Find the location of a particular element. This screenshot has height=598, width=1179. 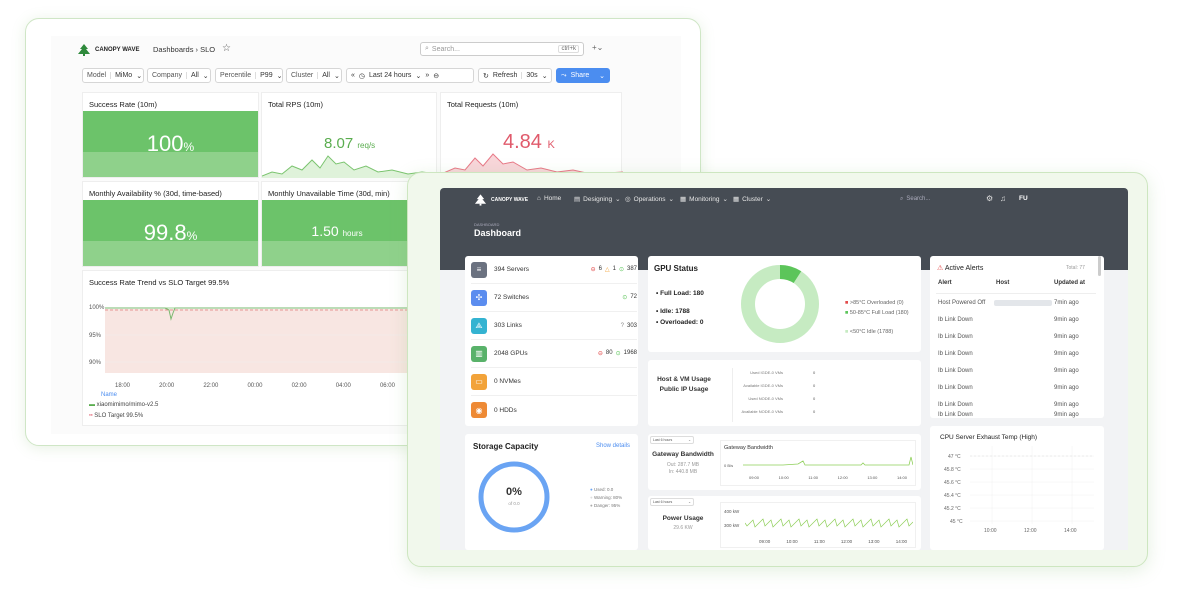

summary-row-switches: ✣ 72 Switches ⊙ 72 is located at coordinates (554, 298).